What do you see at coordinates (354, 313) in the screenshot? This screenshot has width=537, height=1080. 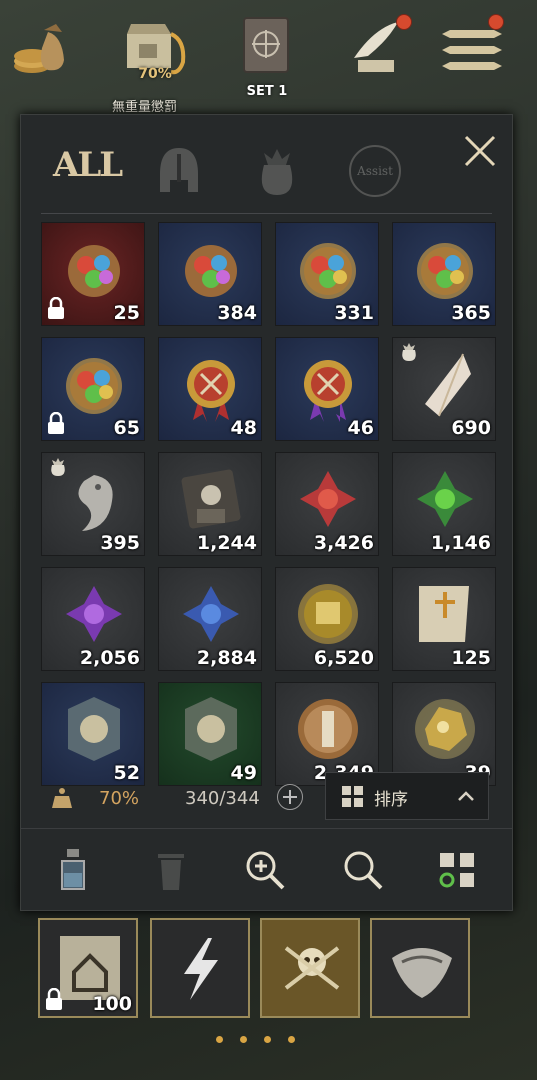 I see `item-count: 331` at bounding box center [354, 313].